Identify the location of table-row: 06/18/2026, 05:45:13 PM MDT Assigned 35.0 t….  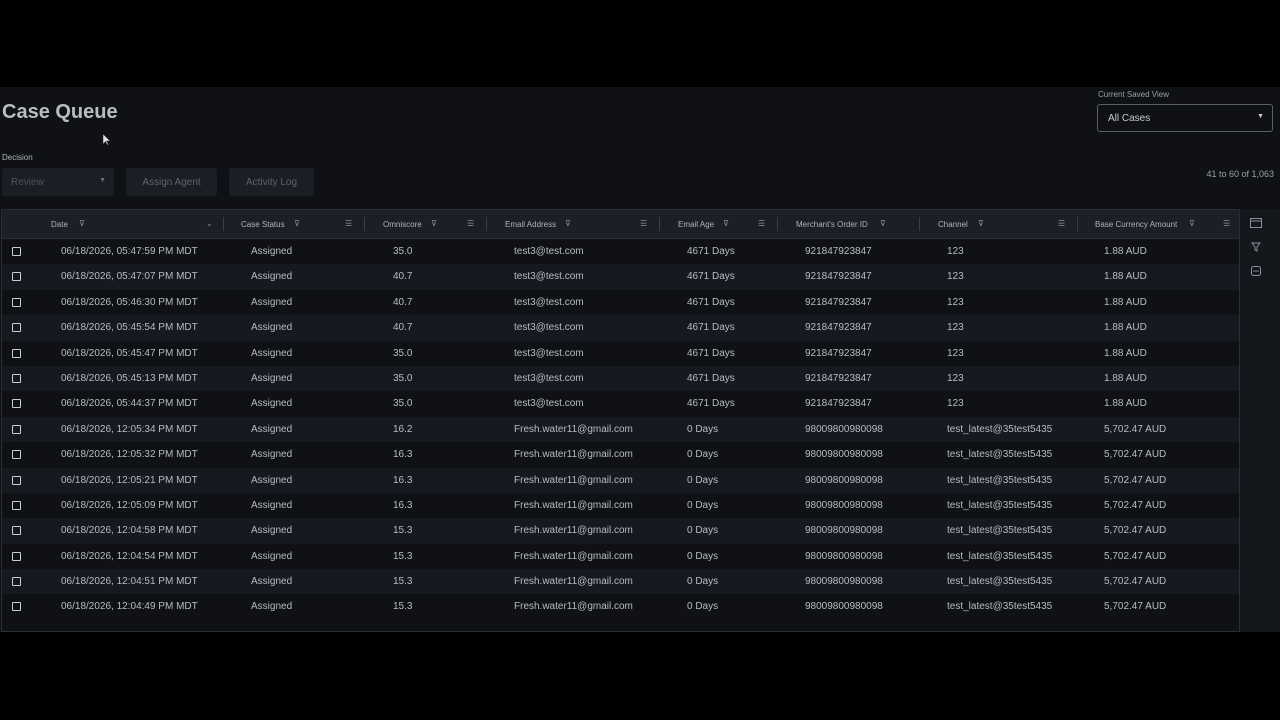
(620, 378).